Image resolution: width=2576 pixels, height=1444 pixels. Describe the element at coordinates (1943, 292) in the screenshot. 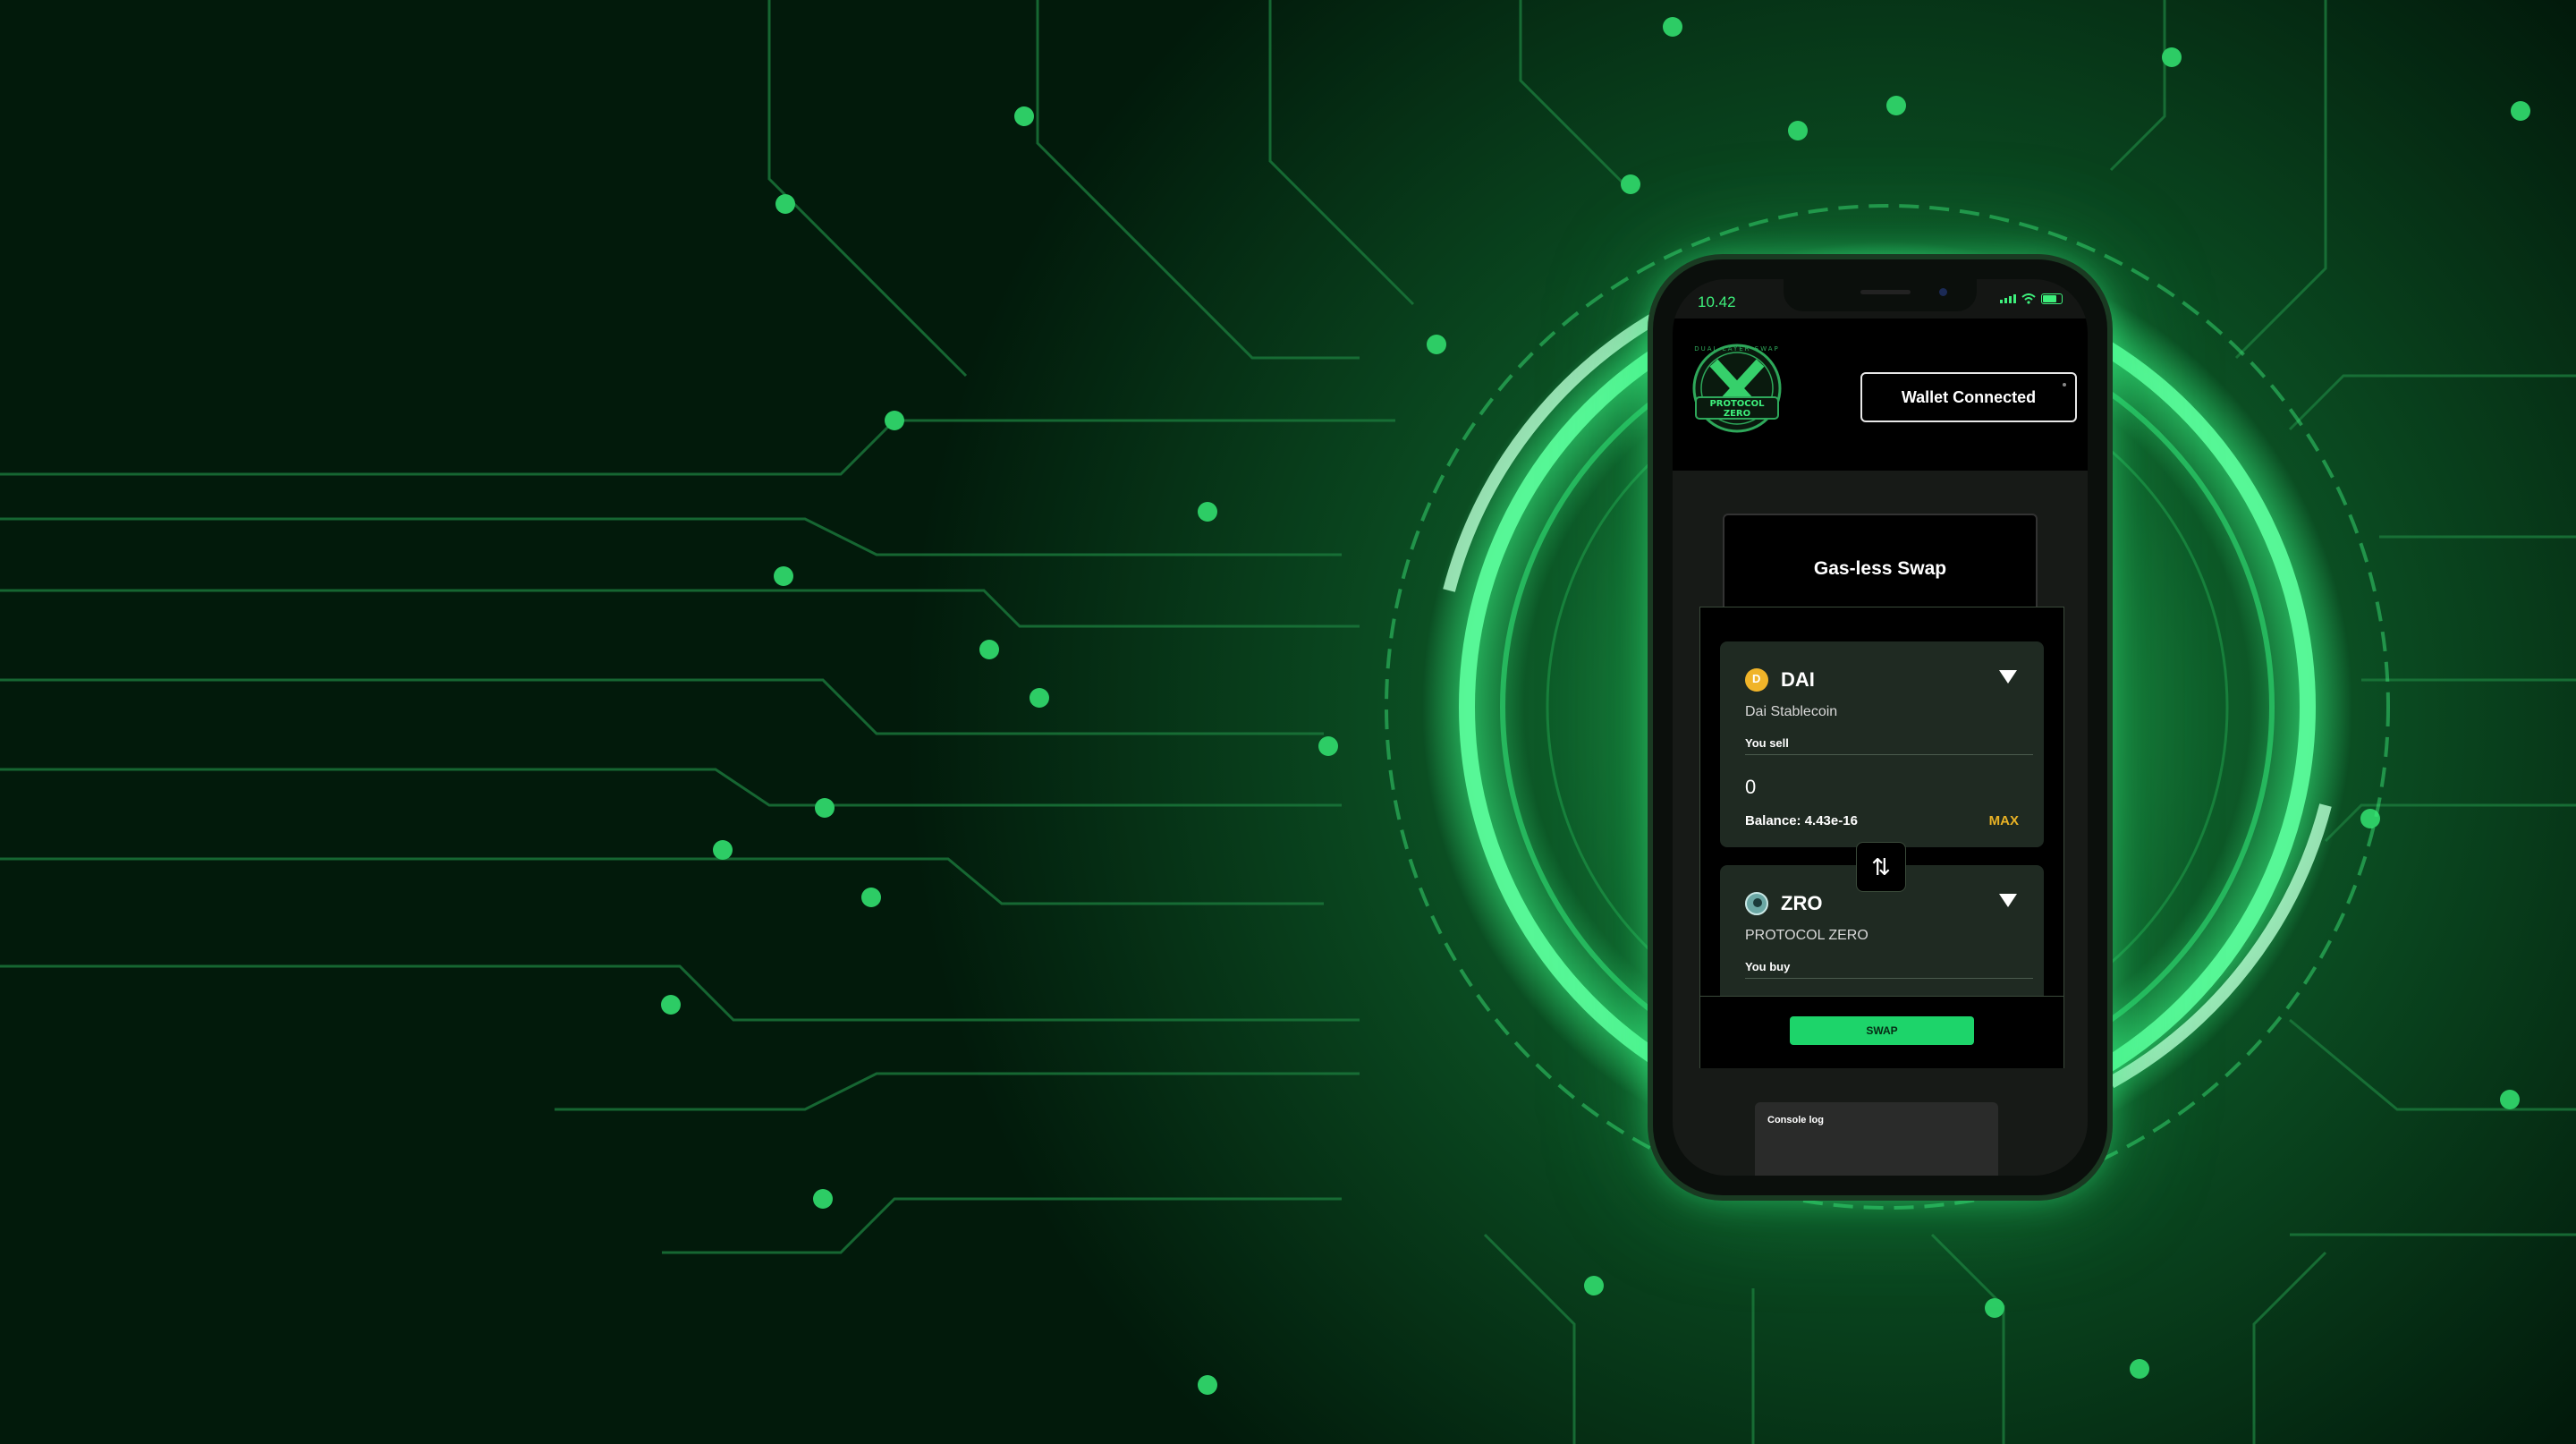

I see `front-camera-icon` at that location.